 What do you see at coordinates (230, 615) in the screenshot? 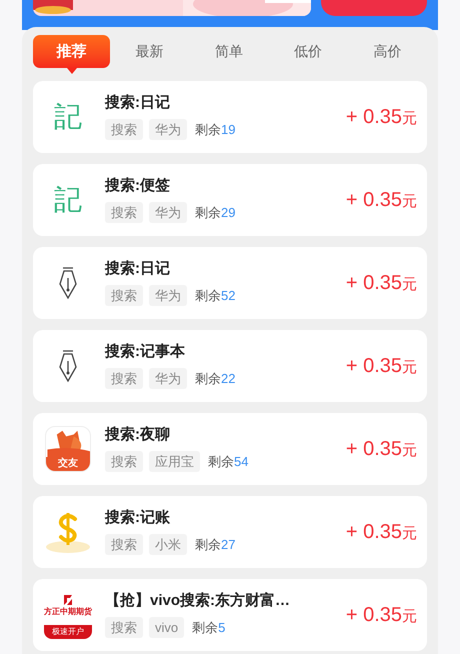
I see `task-card: 方正中期期货 极速开户 【抢】vivo搜索:东方财富… 搜索 vivo 剩余5 + 0.35元` at bounding box center [230, 615].